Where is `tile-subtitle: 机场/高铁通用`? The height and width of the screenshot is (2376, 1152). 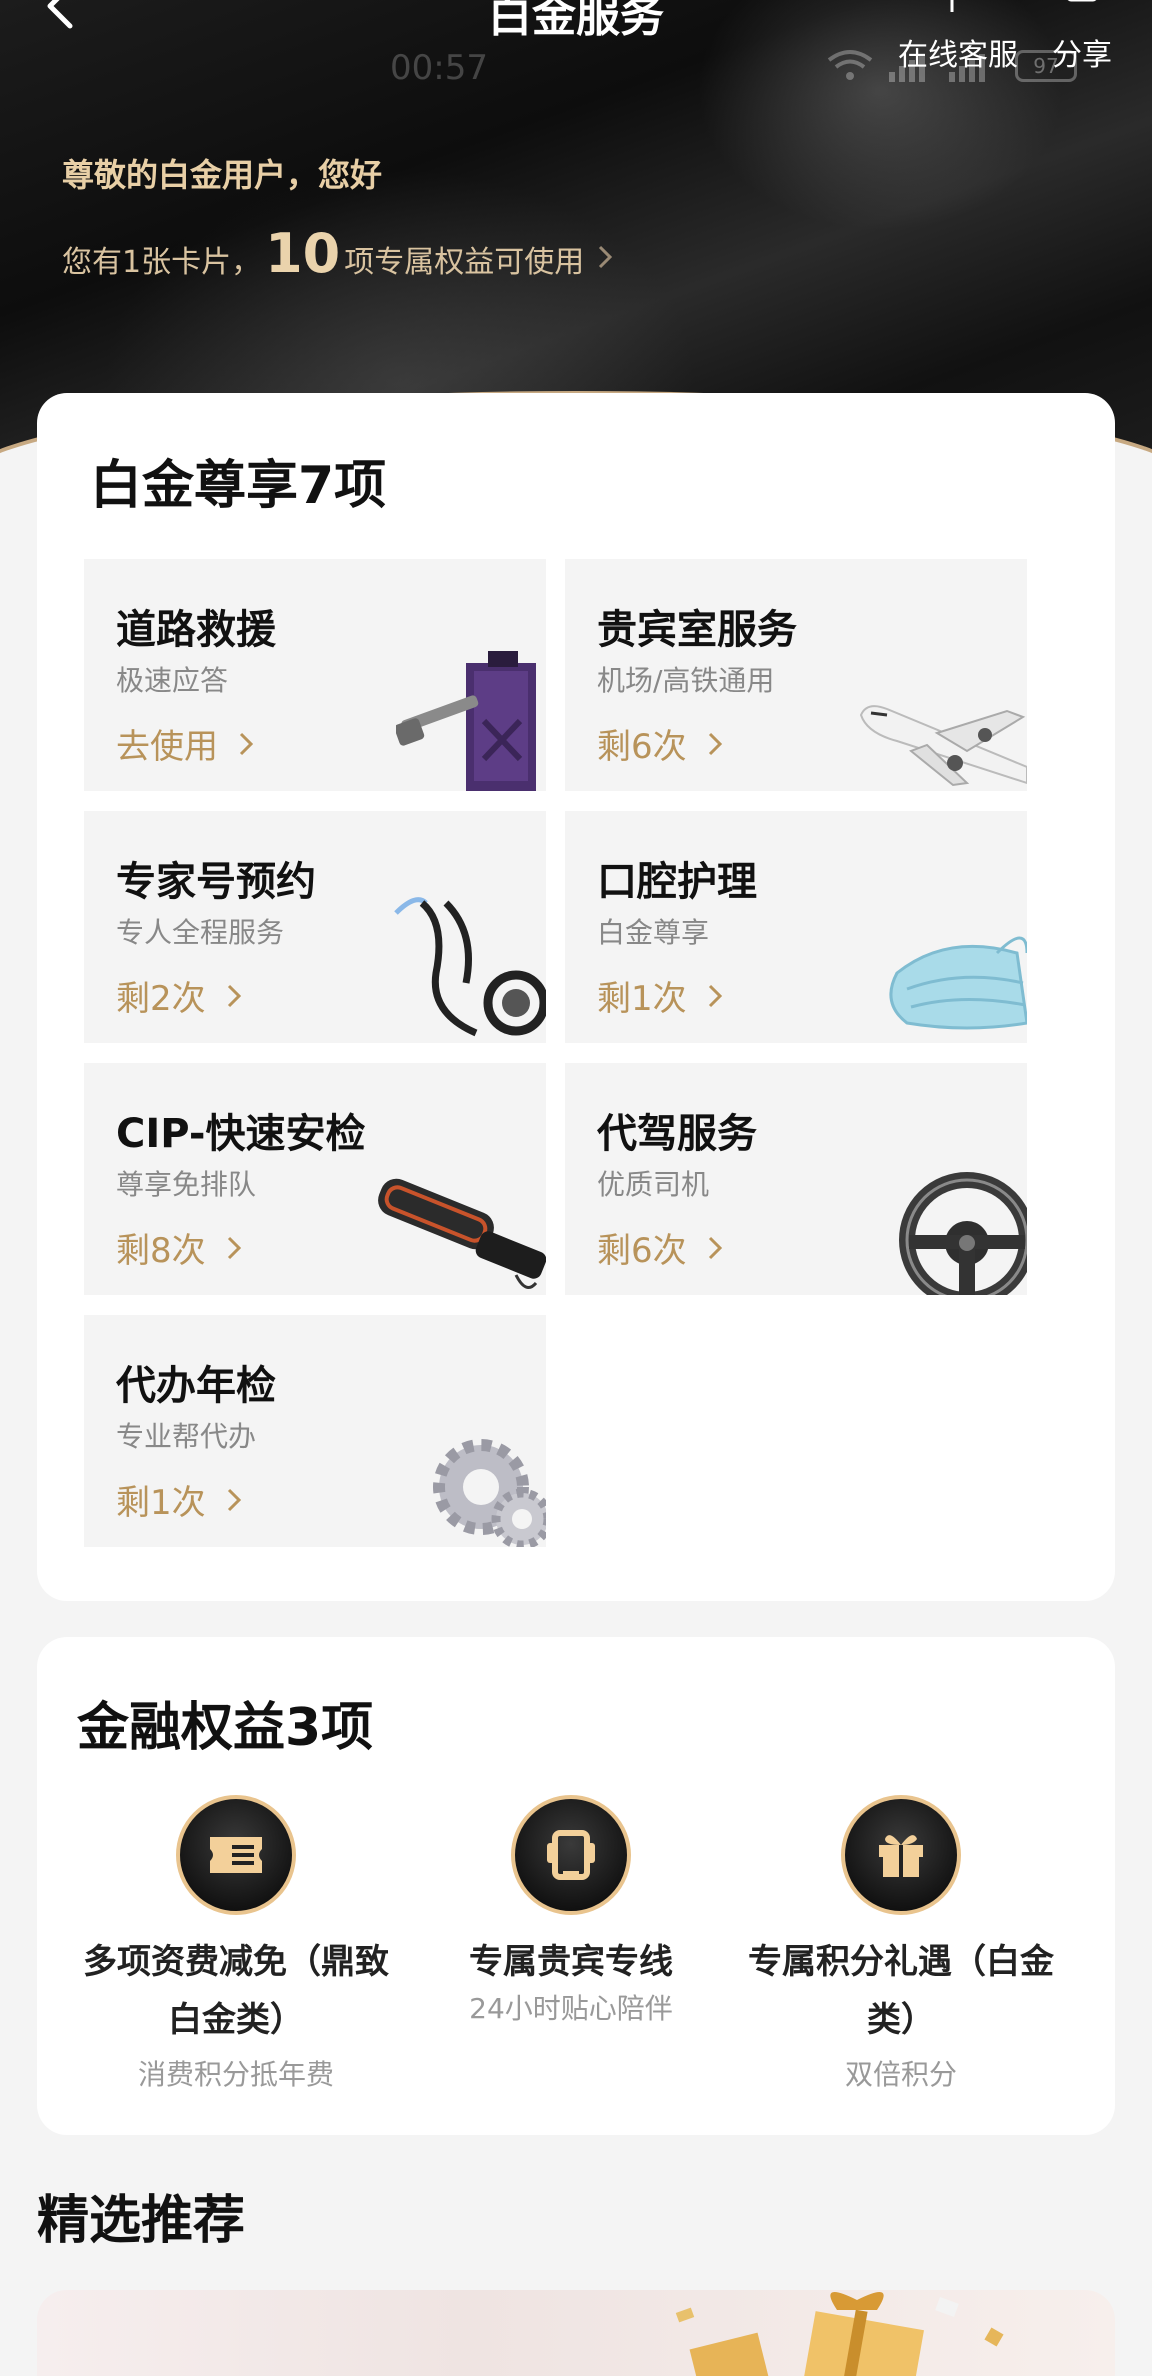 tile-subtitle: 机场/高铁通用 is located at coordinates (686, 680).